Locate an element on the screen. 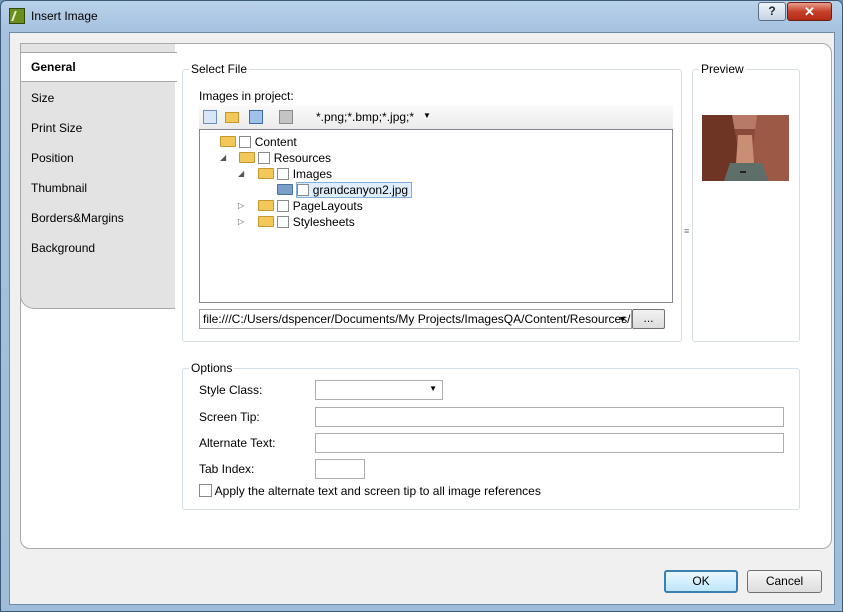 The image size is (843, 612). screen-tip-label: Screen Tip: is located at coordinates (229, 417).